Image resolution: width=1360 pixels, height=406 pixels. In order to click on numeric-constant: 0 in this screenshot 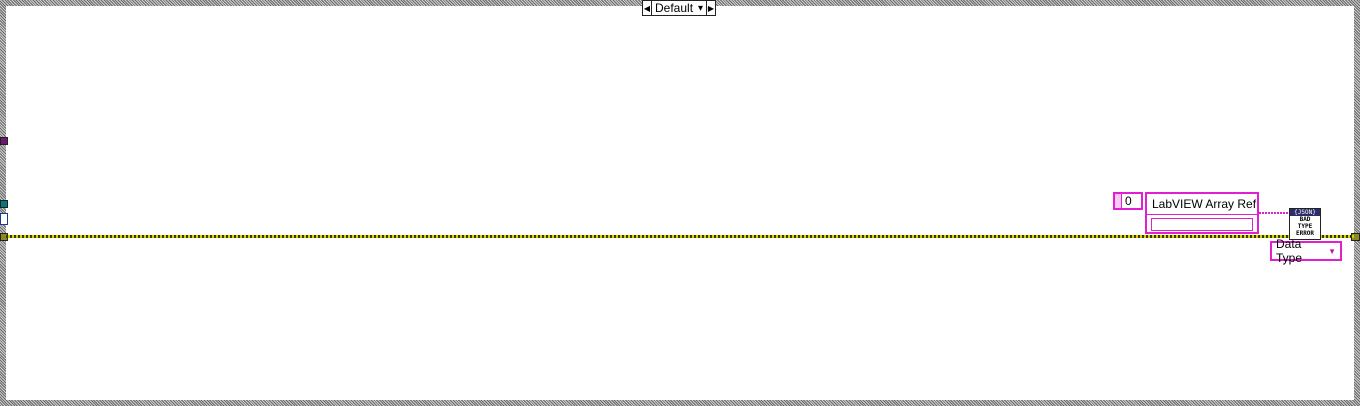, I will do `click(1128, 201)`.